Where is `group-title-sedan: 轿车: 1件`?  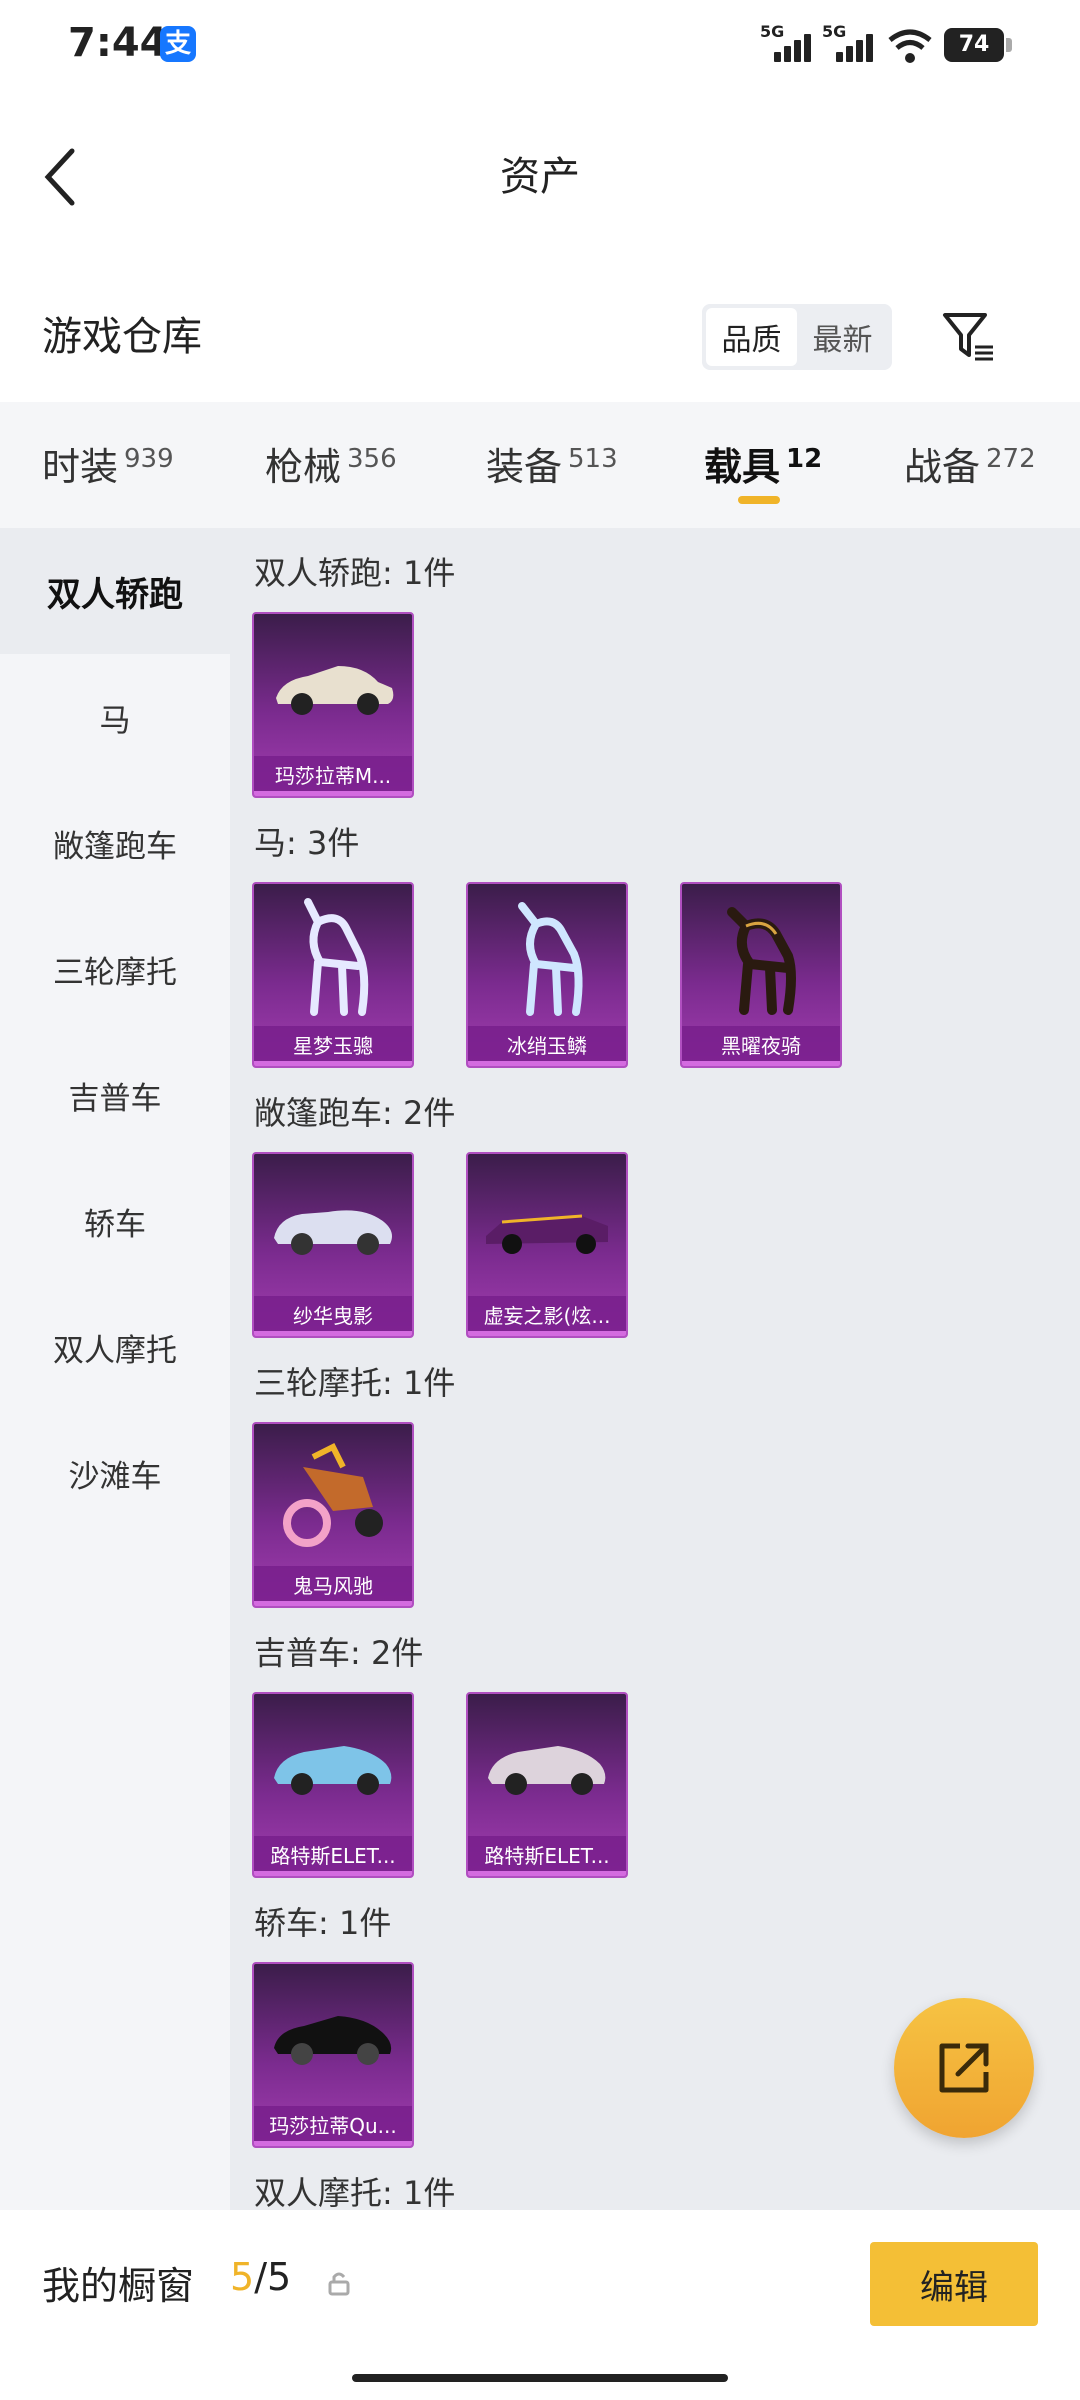 group-title-sedan: 轿车: 1件 is located at coordinates (323, 1923).